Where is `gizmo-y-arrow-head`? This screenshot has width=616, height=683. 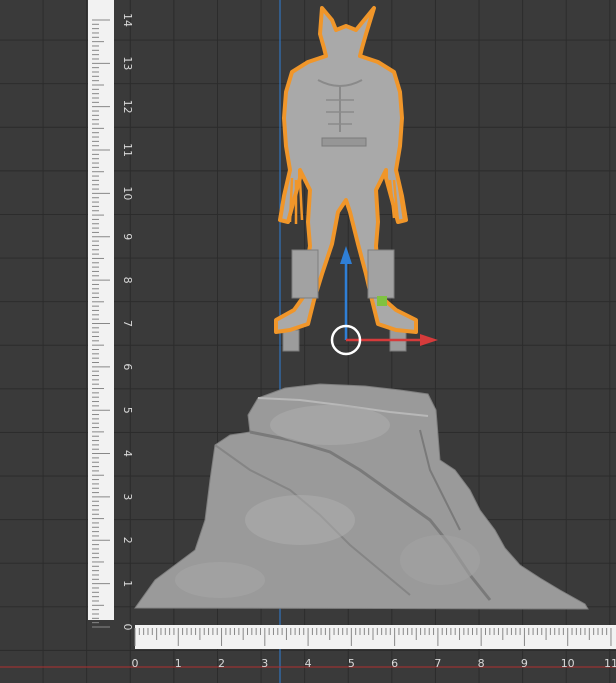 gizmo-y-arrow-head is located at coordinates (346, 255).